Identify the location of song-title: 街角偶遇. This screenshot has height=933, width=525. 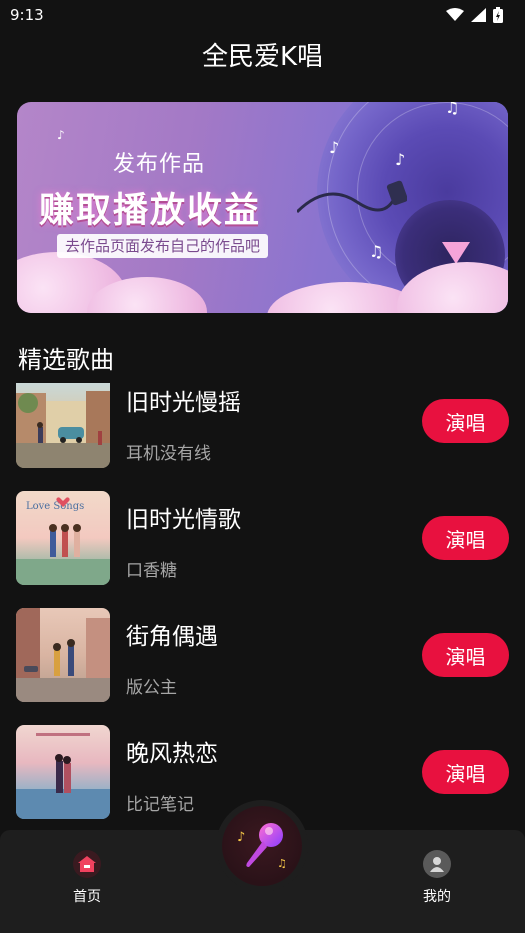
(172, 637).